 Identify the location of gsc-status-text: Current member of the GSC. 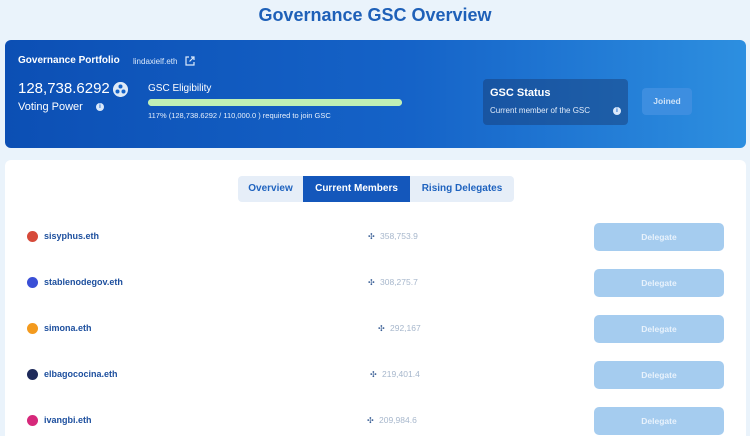
(540, 110).